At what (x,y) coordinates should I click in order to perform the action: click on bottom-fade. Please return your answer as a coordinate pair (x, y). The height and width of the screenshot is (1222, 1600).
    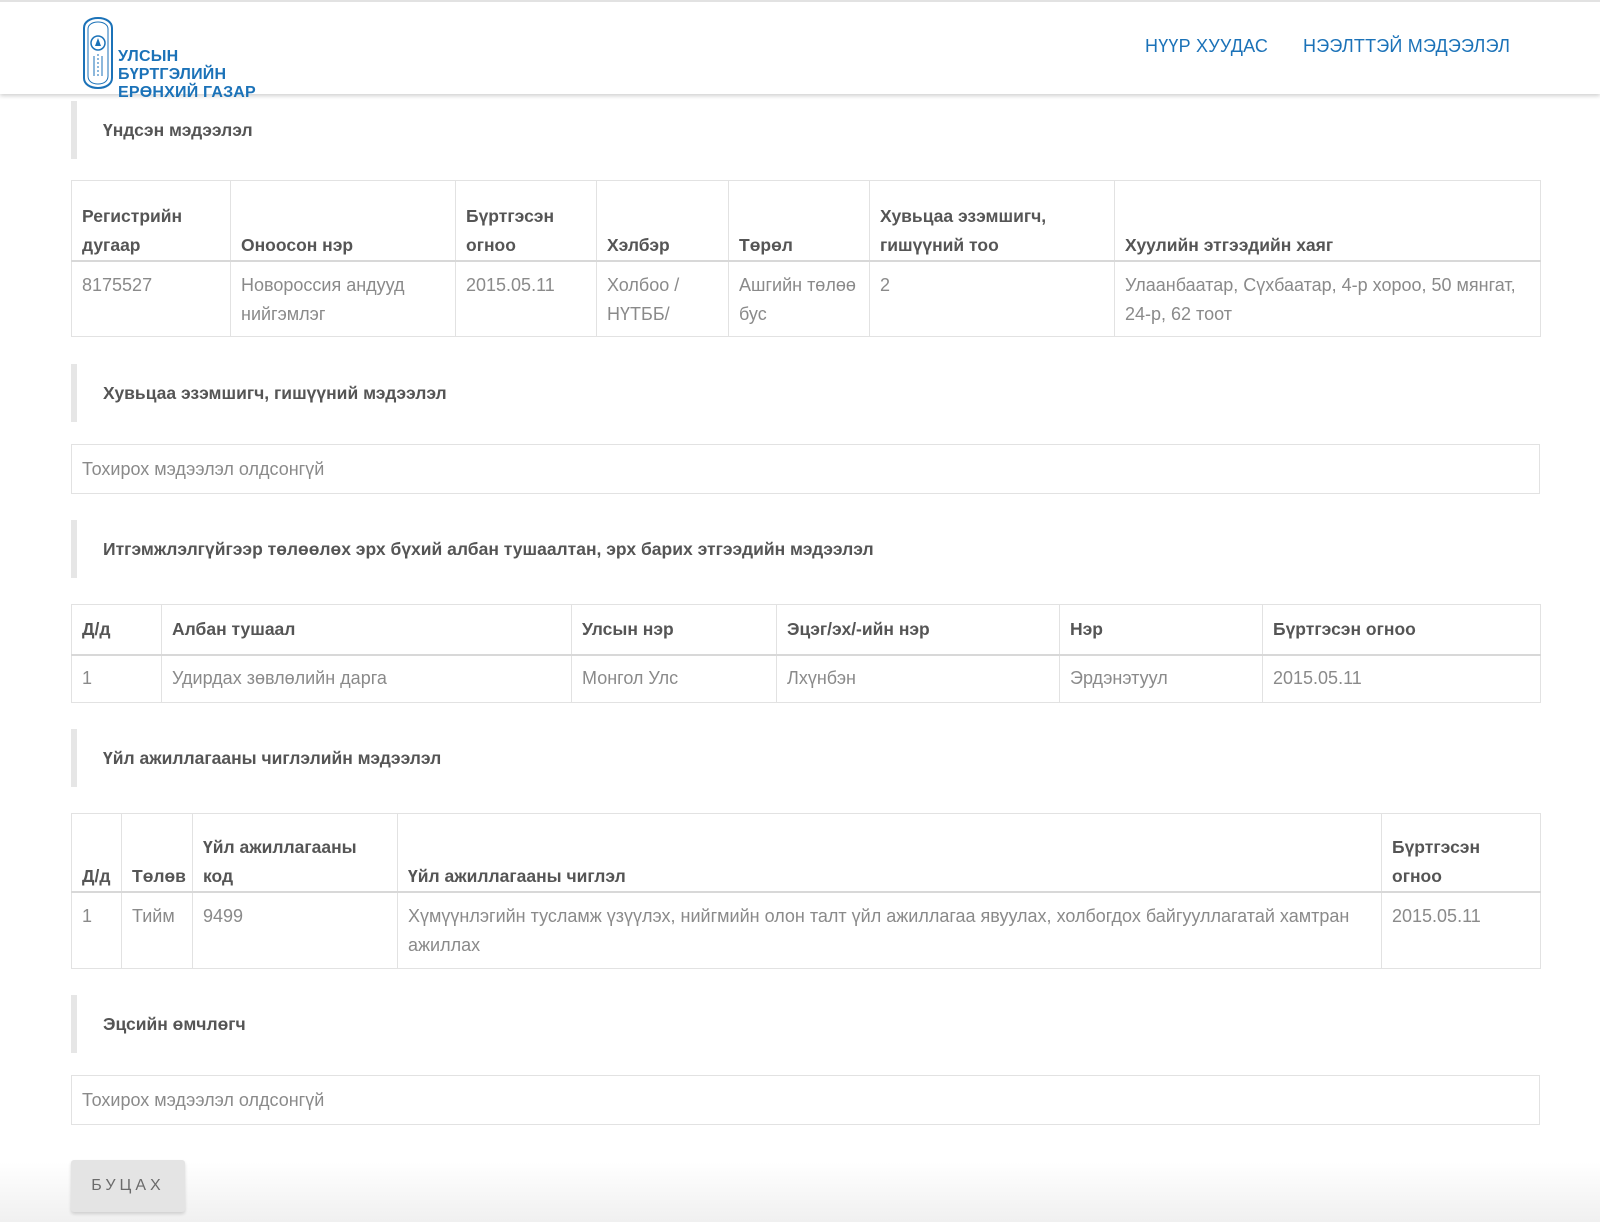
    Looking at the image, I should click on (800, 1192).